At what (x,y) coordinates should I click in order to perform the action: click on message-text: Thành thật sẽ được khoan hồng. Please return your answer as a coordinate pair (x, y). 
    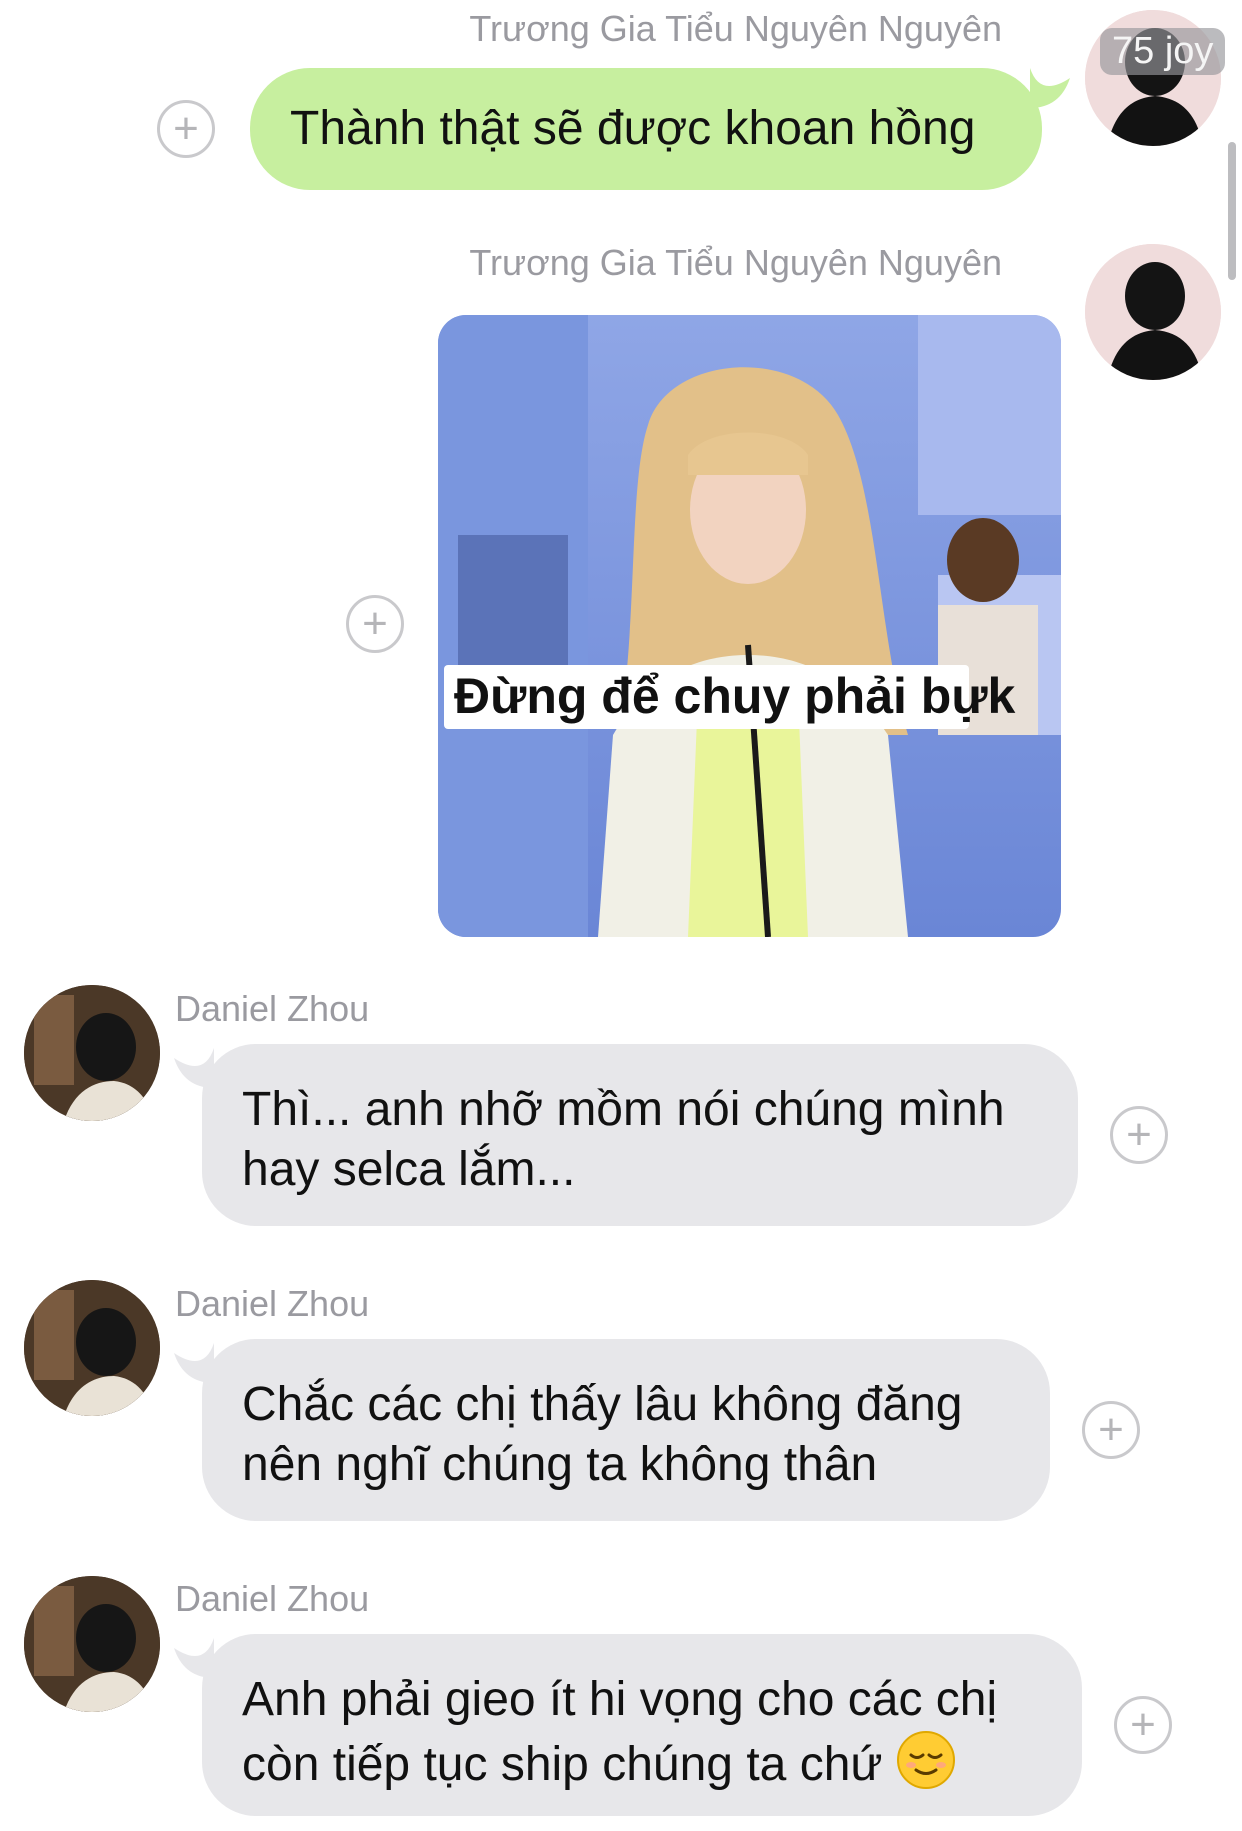
    Looking at the image, I should click on (633, 128).